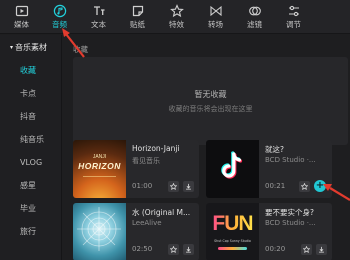 This screenshot has width=350, height=260. What do you see at coordinates (254, 24) in the screenshot?
I see `tab-label: 滤镜` at bounding box center [254, 24].